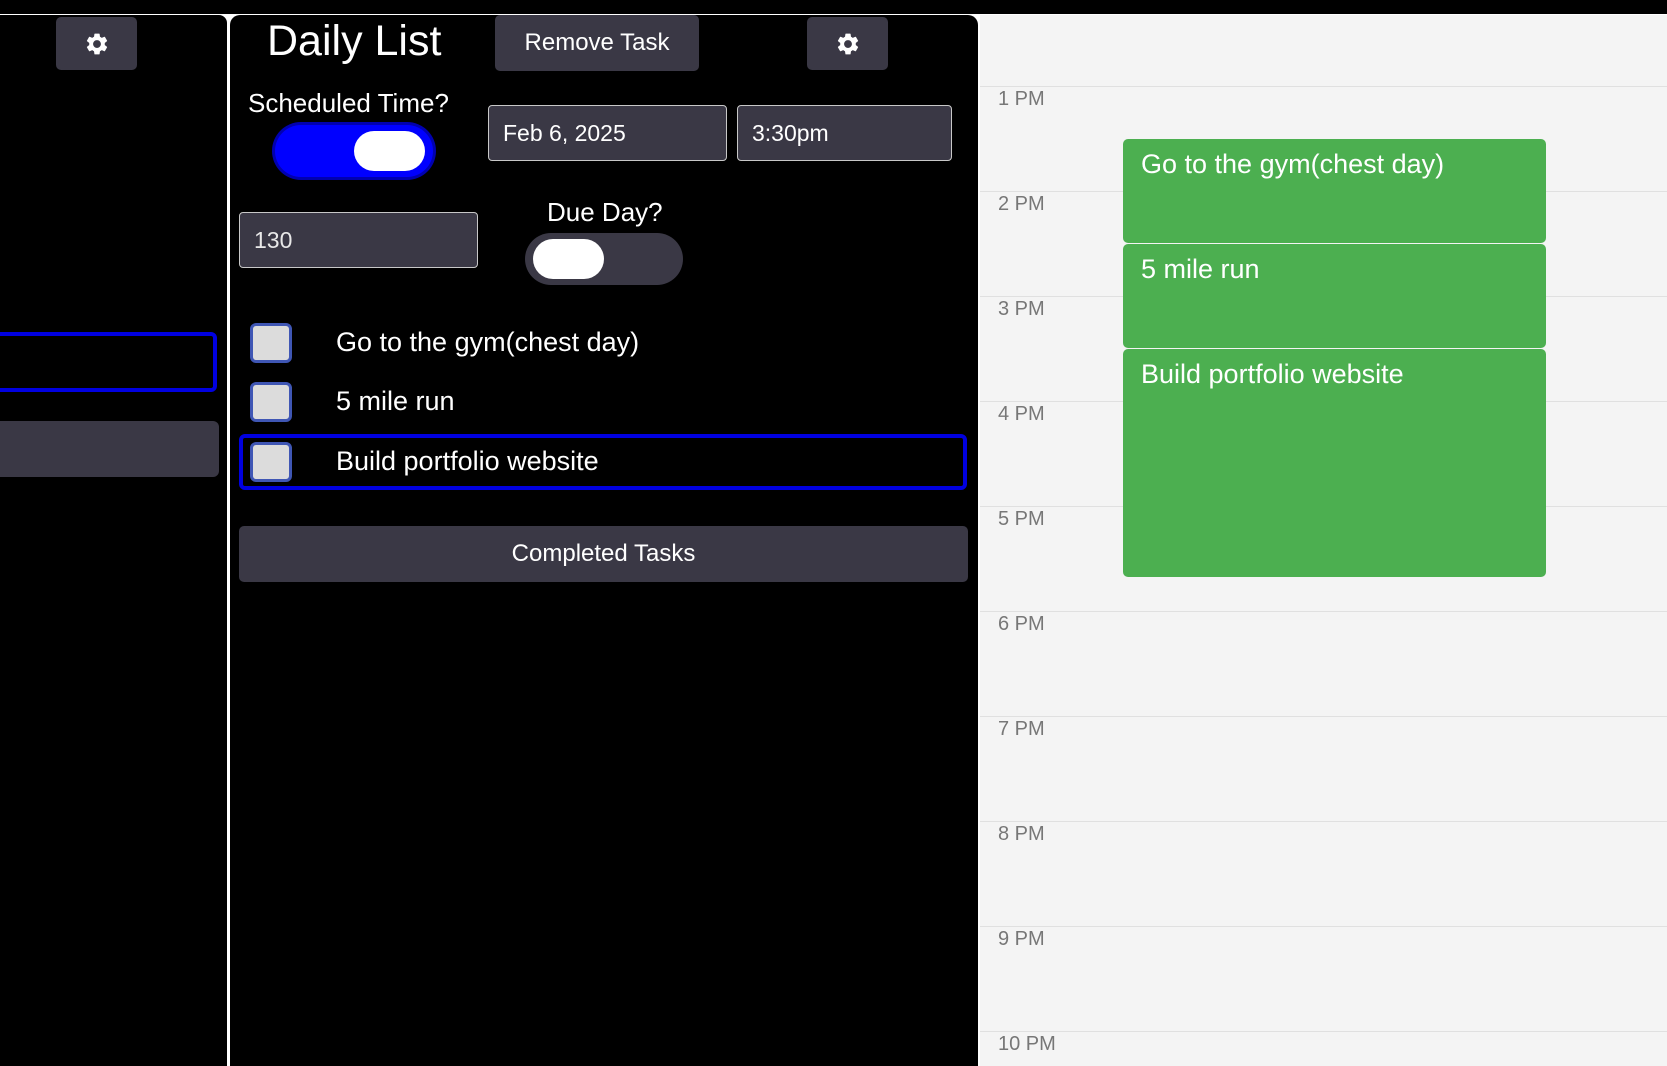 The height and width of the screenshot is (1066, 1667). I want to click on remove-task-button: Remove Task, so click(597, 43).